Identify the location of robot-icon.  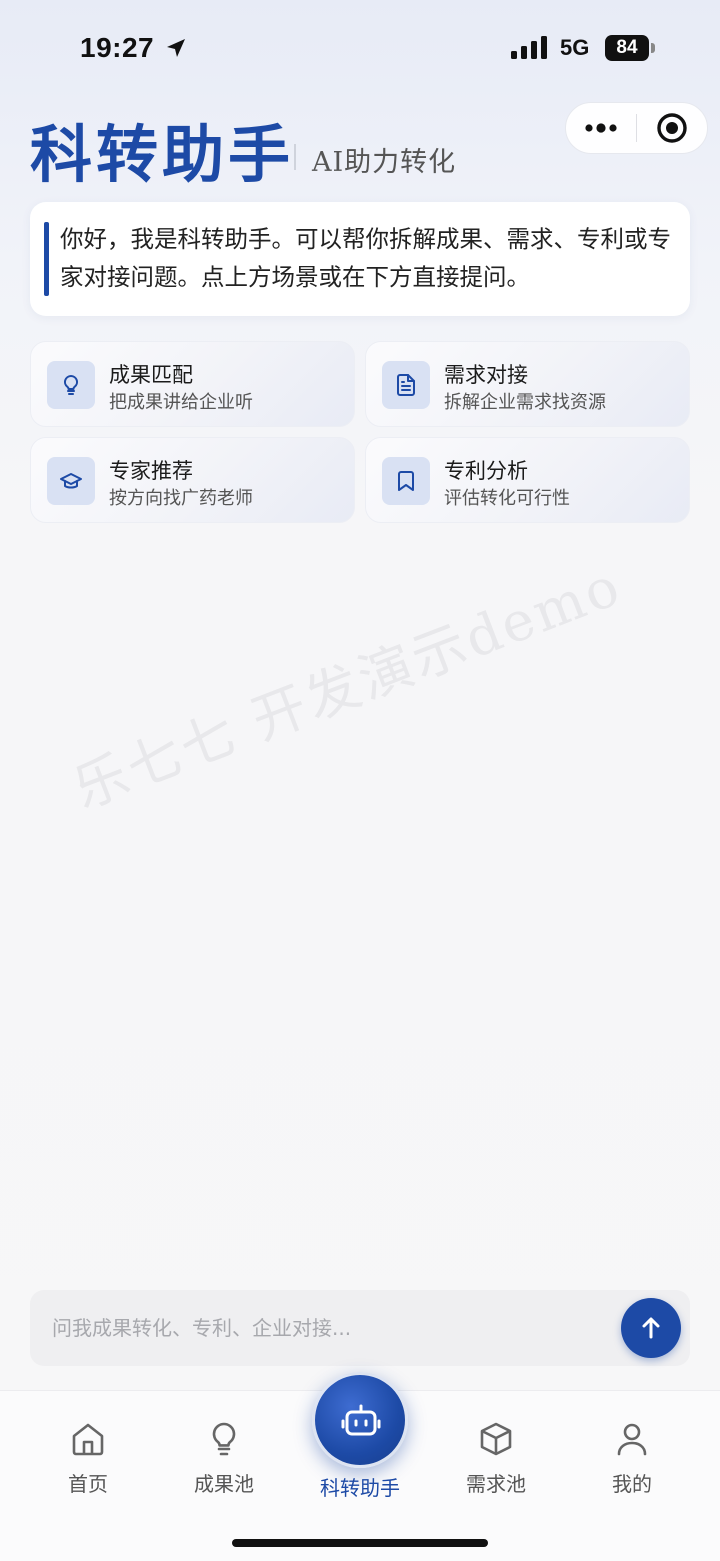
(361, 1420).